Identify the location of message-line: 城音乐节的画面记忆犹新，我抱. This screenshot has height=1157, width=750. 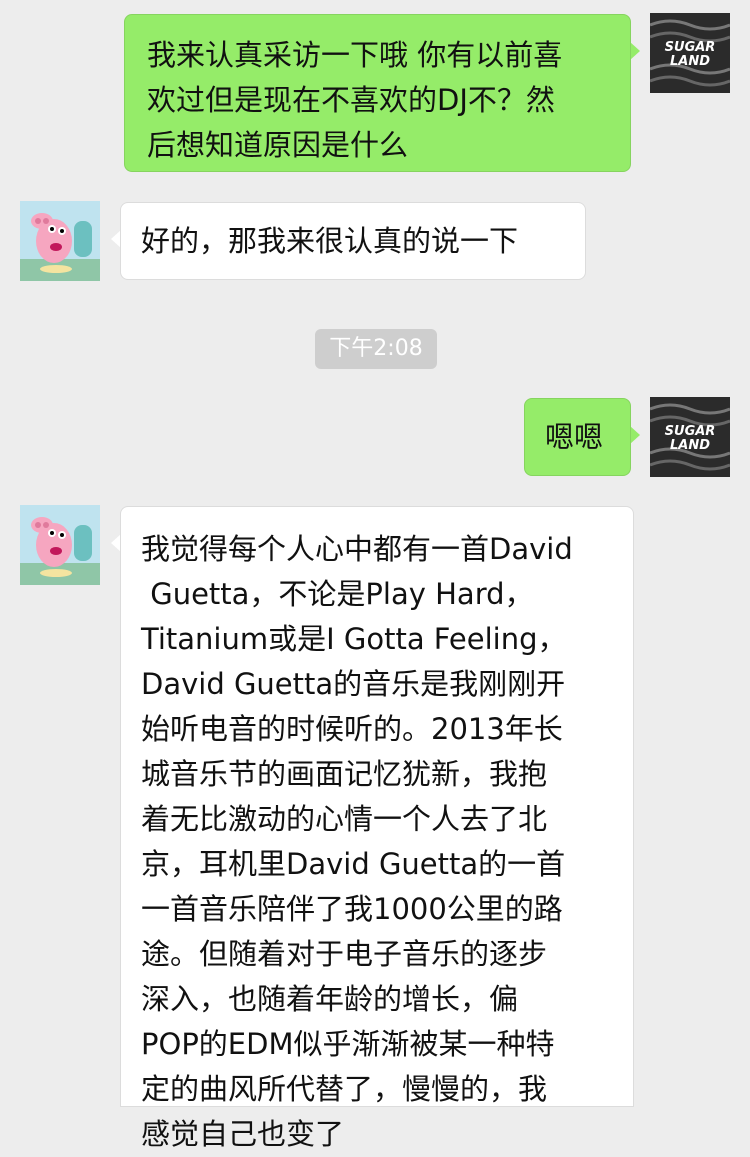
(344, 774).